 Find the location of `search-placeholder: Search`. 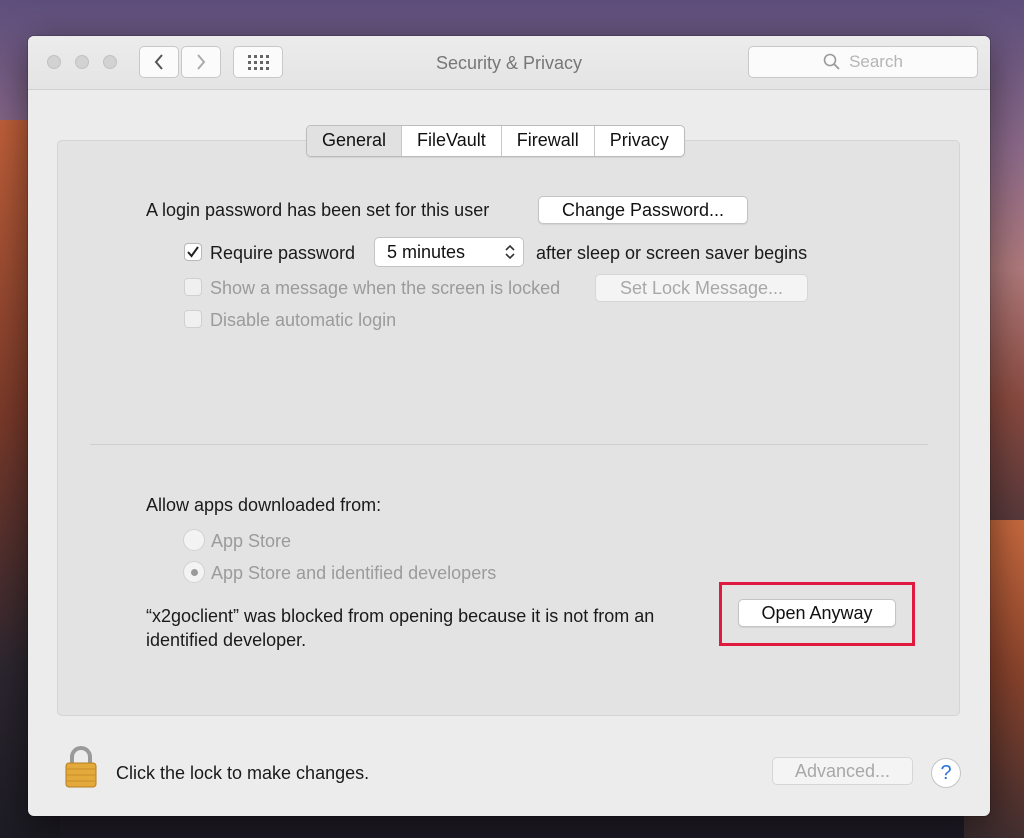

search-placeholder: Search is located at coordinates (876, 61).